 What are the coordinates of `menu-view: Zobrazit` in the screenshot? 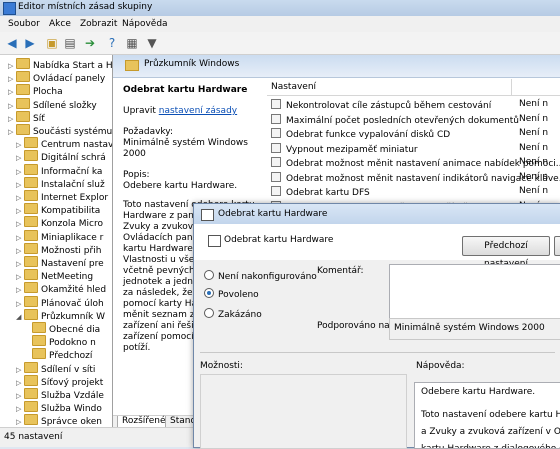 It's located at (98, 24).